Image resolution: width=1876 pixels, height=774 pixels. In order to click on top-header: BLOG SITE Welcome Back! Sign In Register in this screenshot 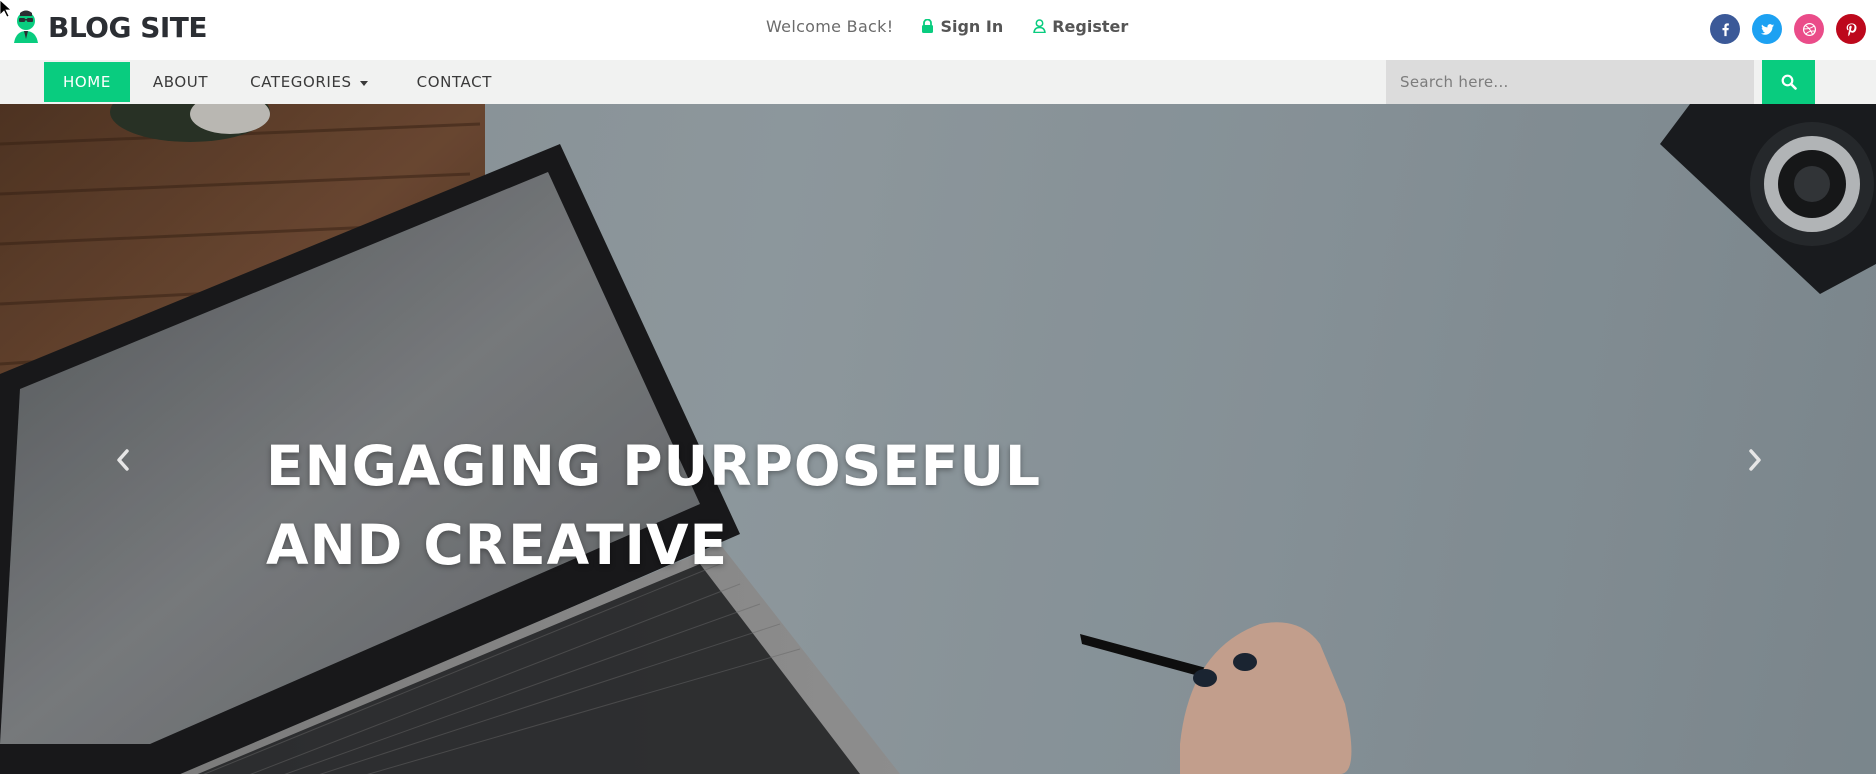, I will do `click(938, 30)`.